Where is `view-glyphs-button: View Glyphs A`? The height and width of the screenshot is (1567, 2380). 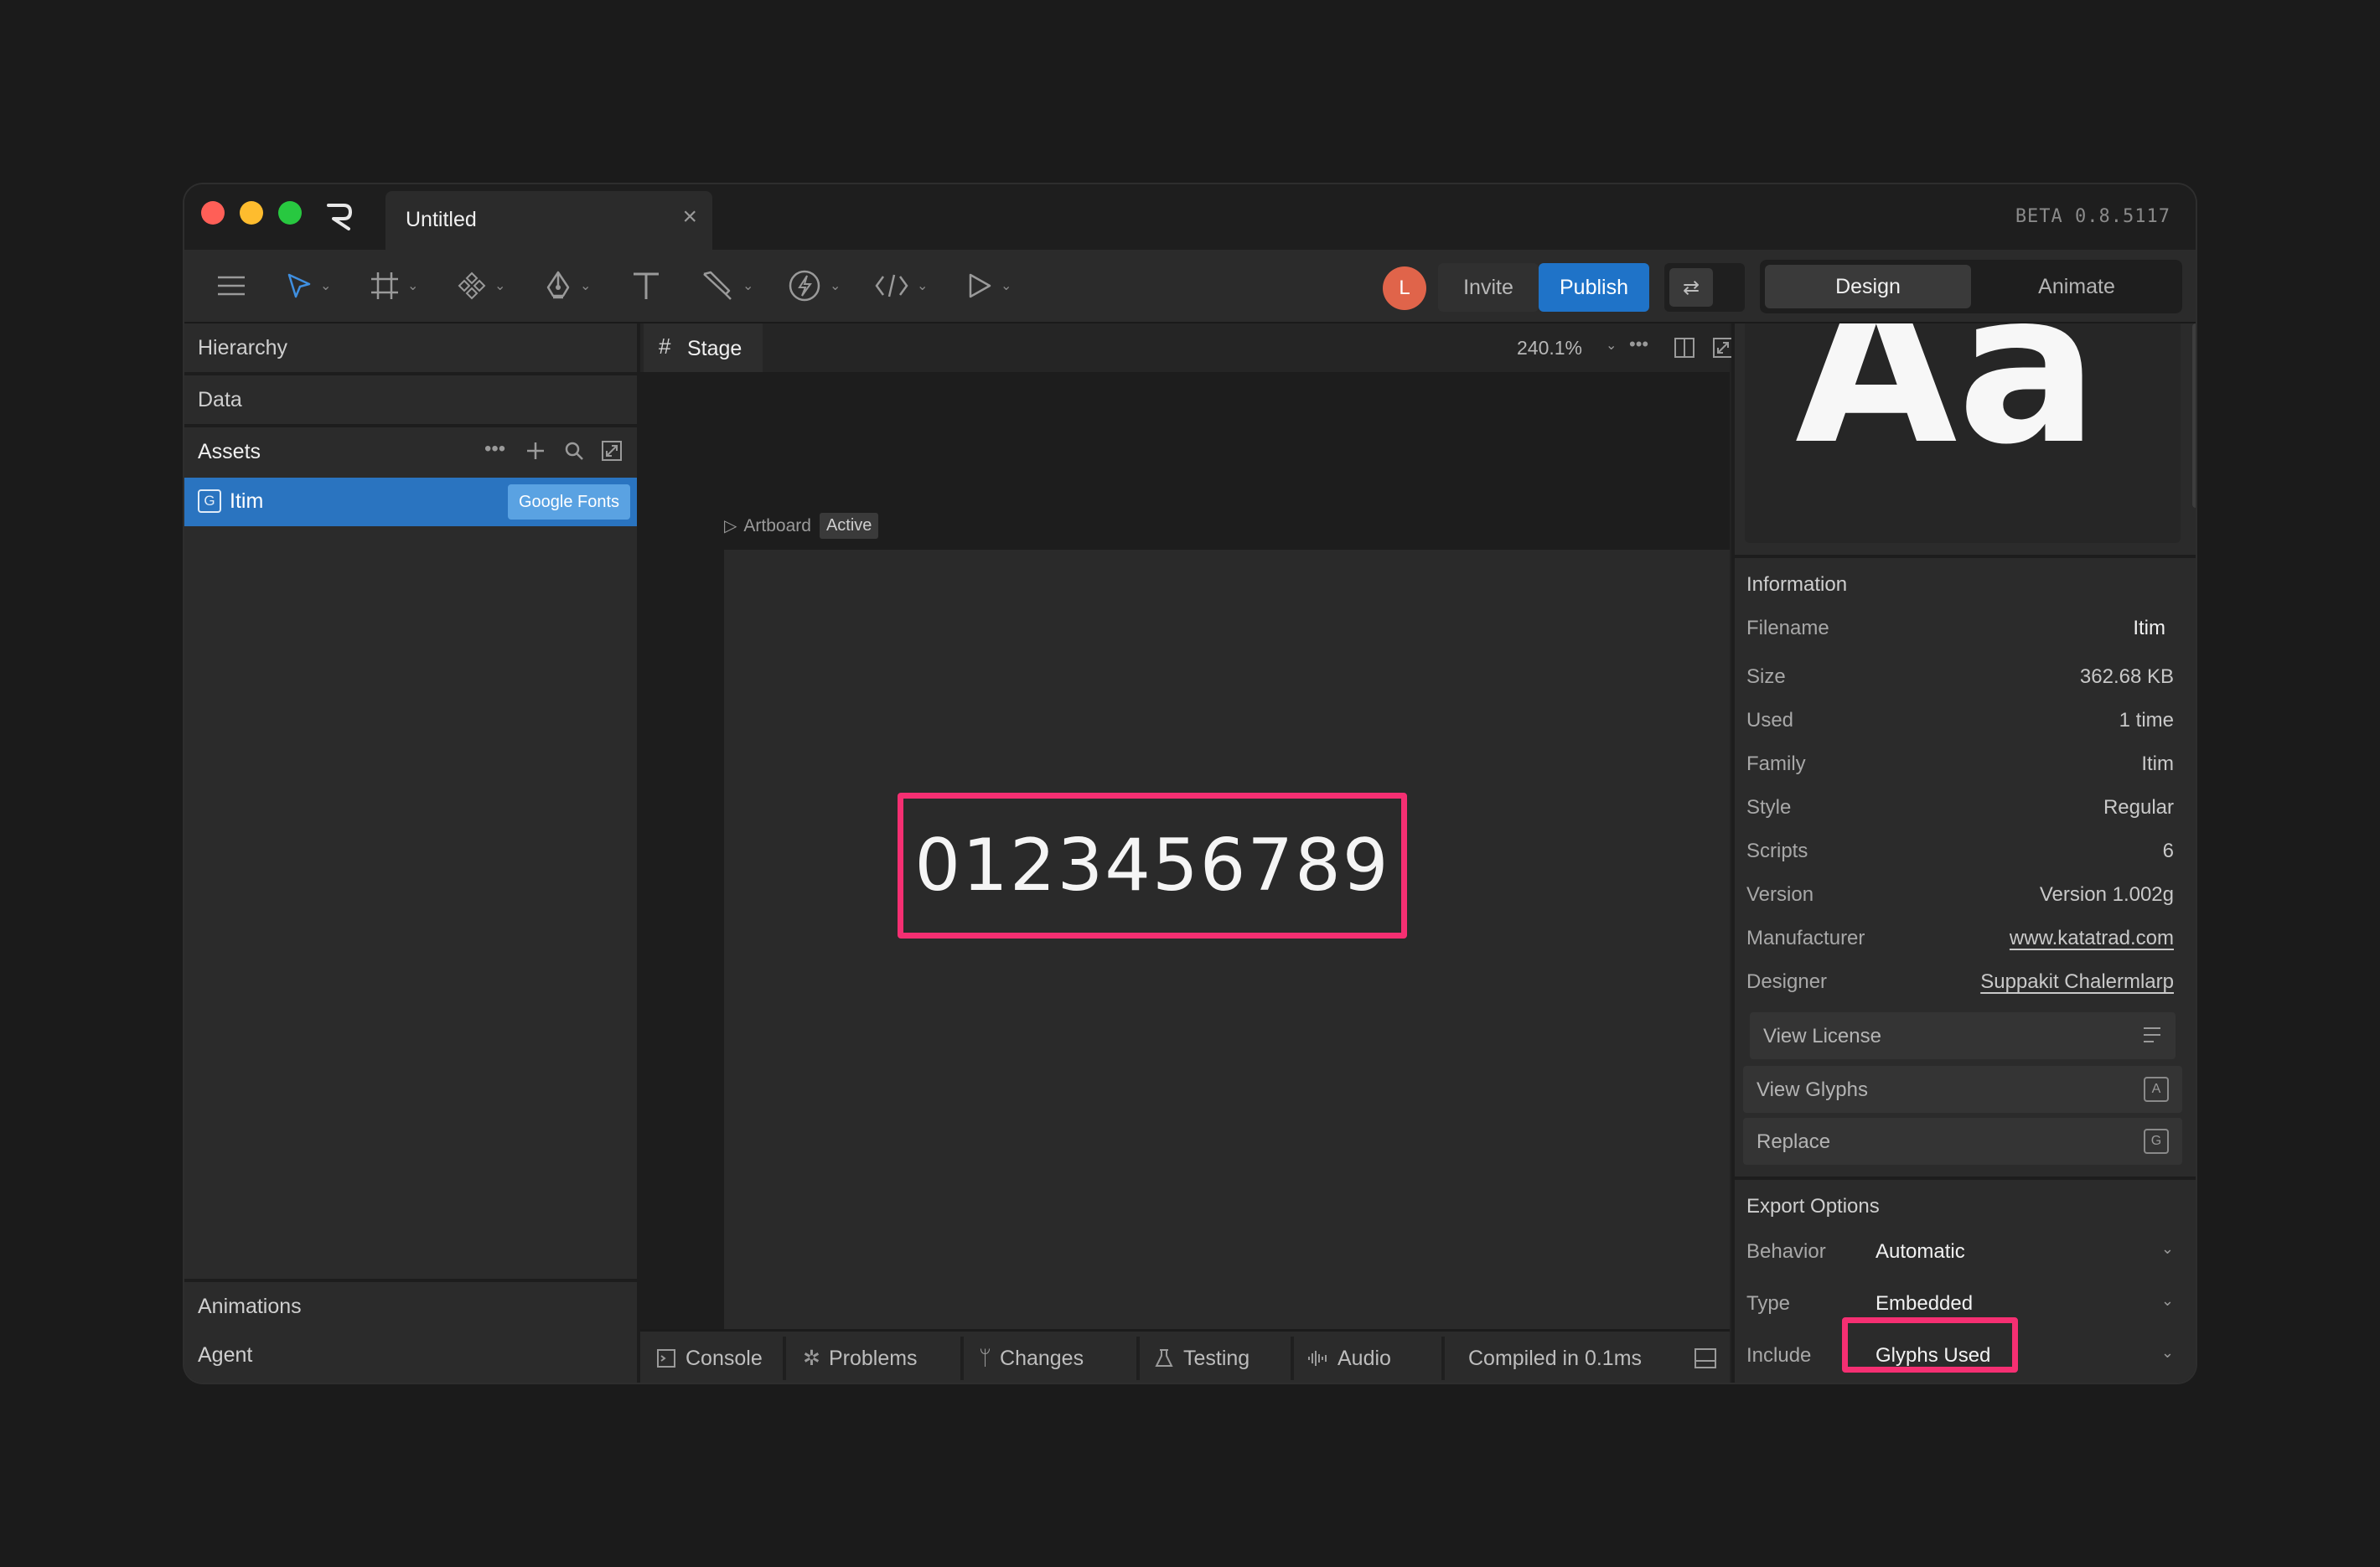 view-glyphs-button: View Glyphs A is located at coordinates (1962, 1089).